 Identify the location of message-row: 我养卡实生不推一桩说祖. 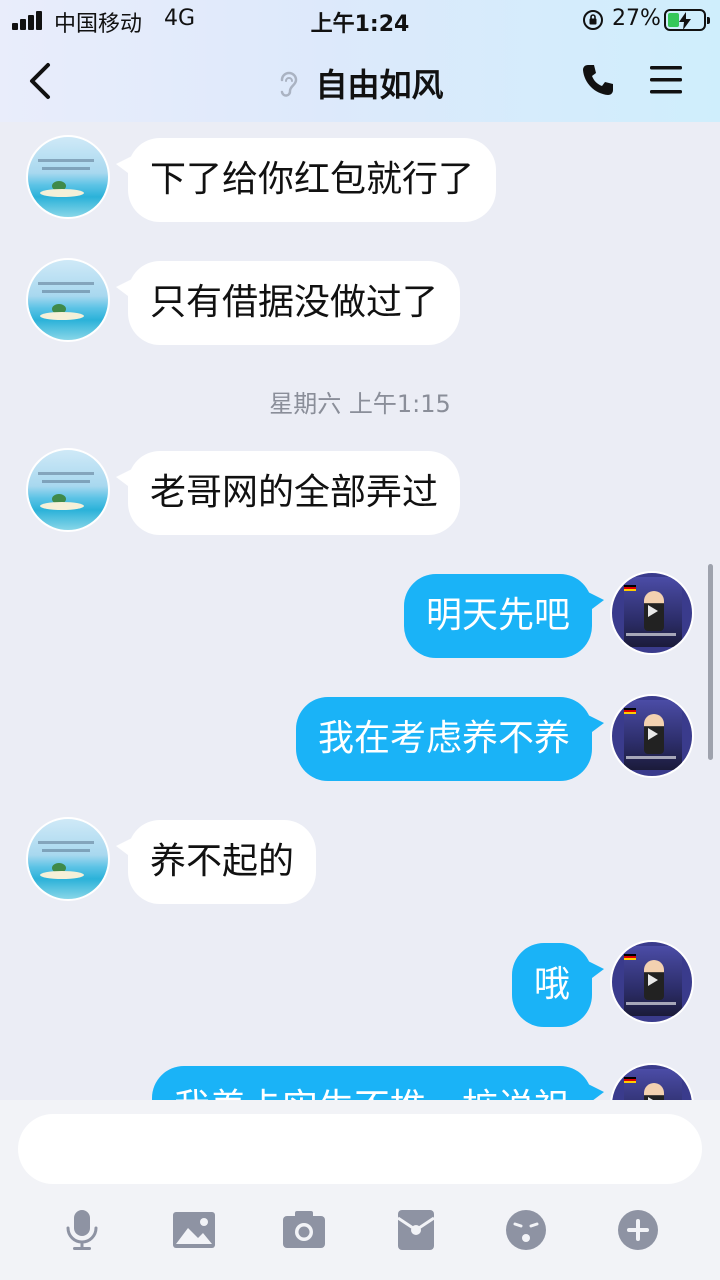
(360, 1081).